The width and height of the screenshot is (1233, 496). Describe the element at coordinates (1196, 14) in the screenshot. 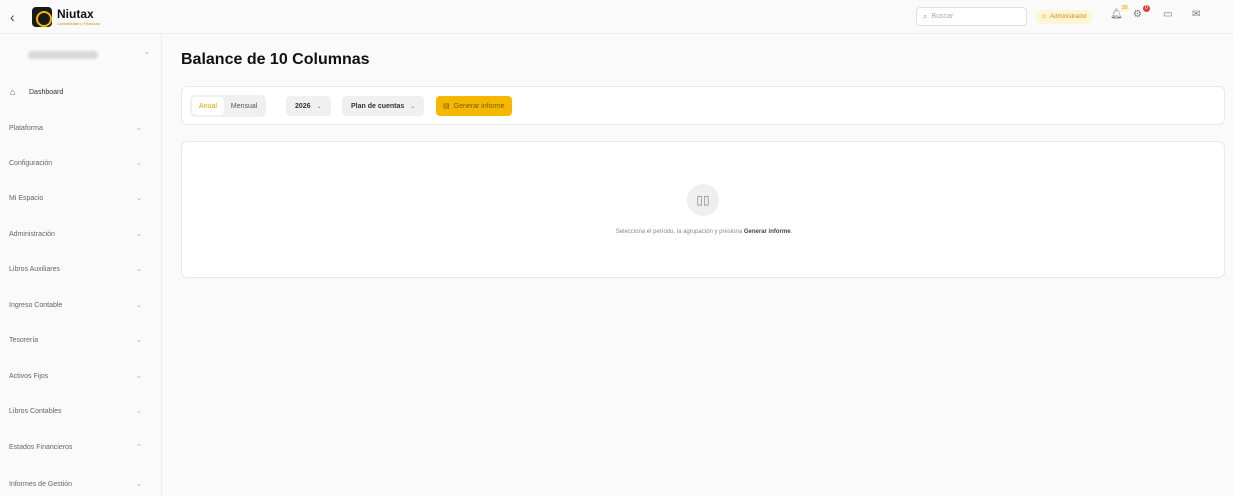

I see `mail-icon: ✉︎` at that location.